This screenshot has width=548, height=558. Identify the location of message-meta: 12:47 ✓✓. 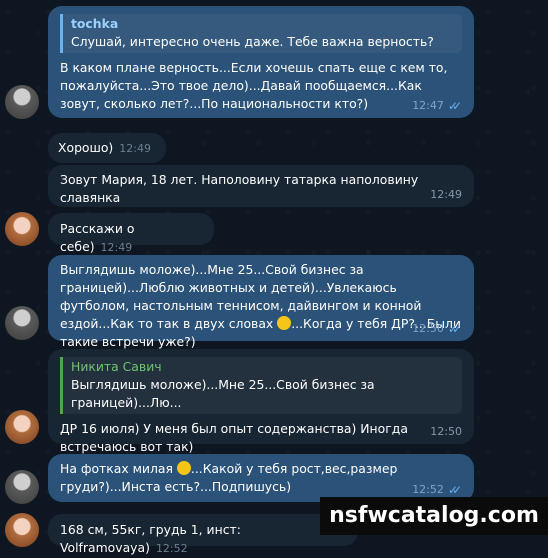
(437, 106).